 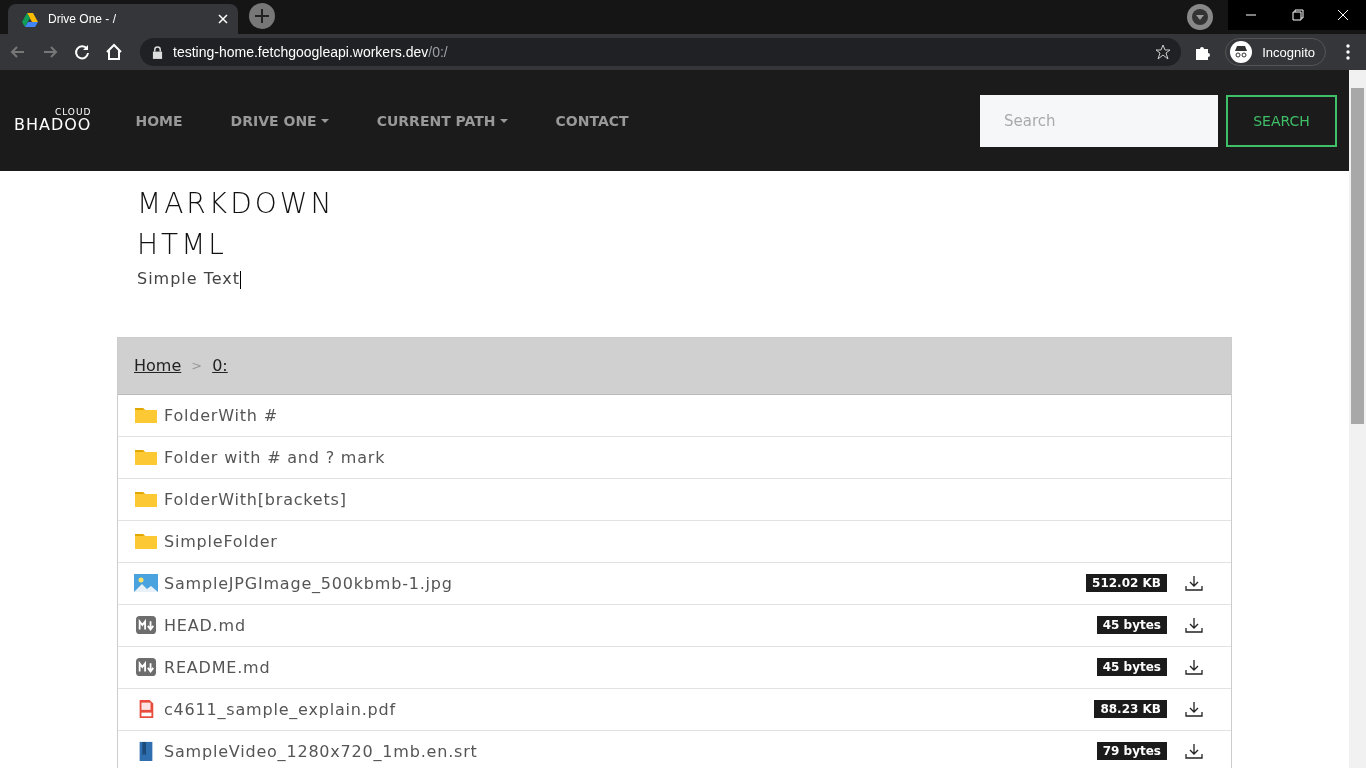 I want to click on file-row: Folder with # and ? mark, so click(x=674, y=457).